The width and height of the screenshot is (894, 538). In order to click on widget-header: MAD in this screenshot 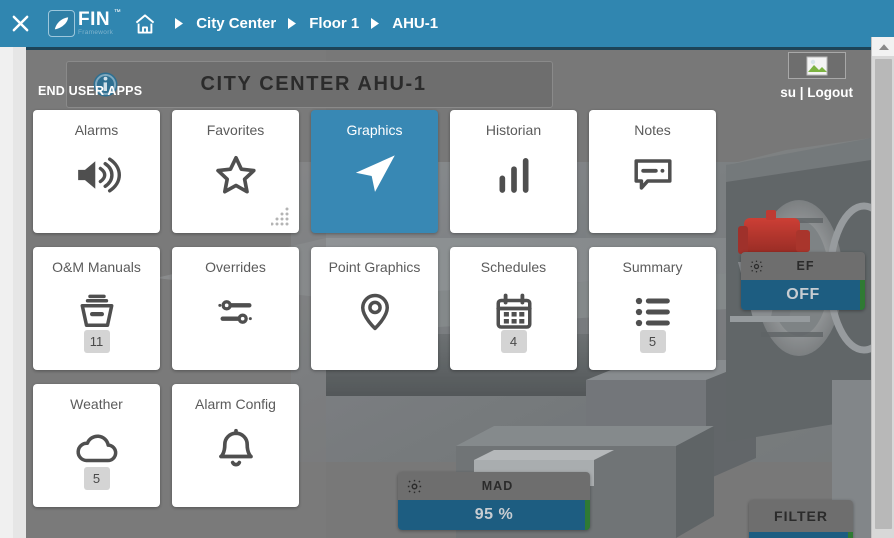, I will do `click(494, 486)`.